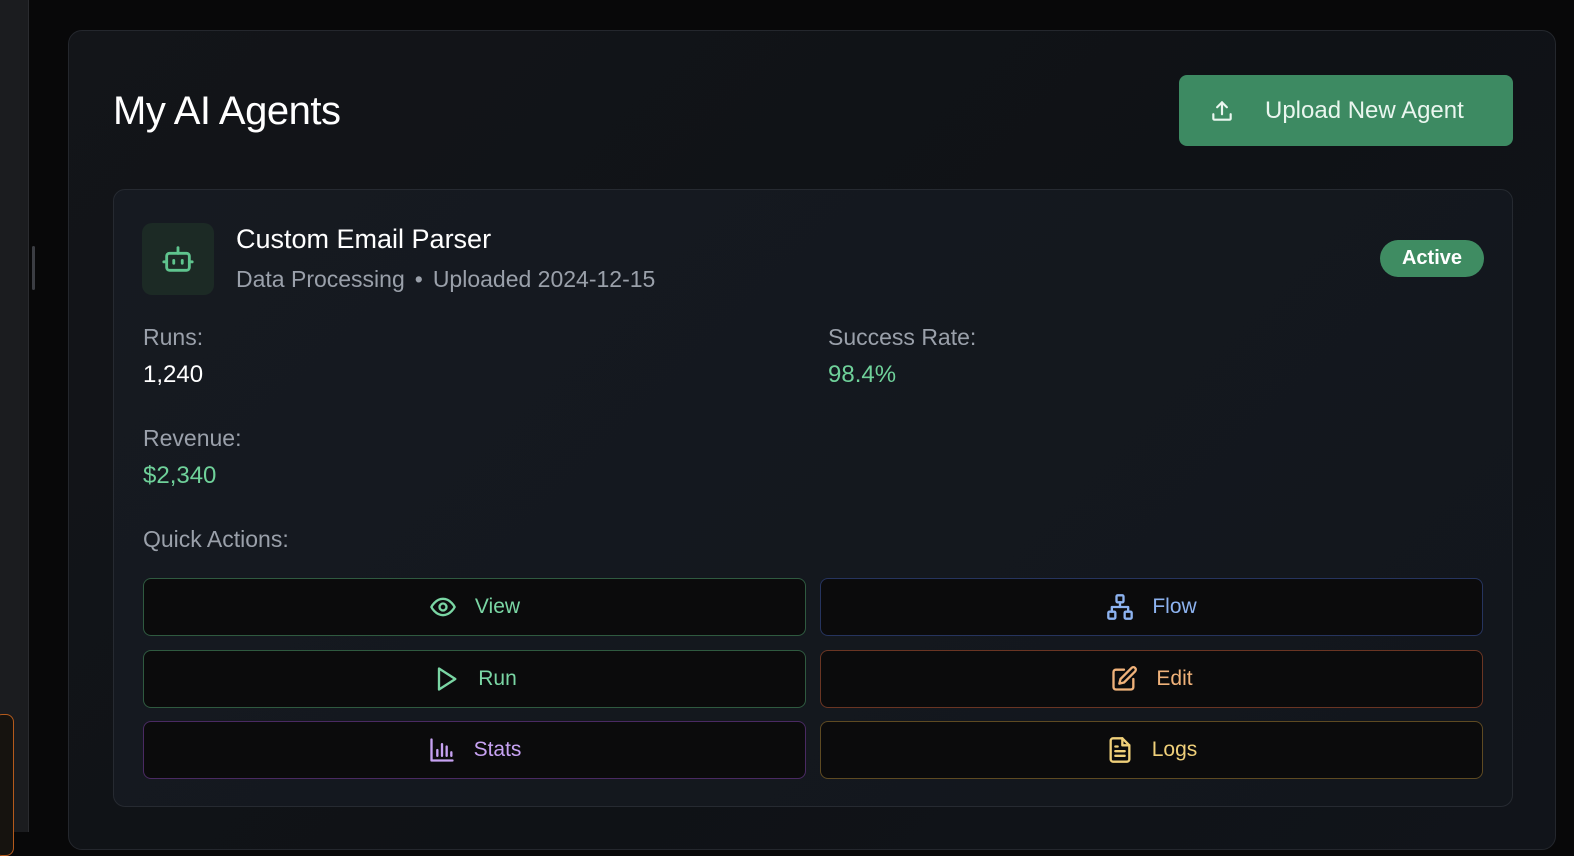 The width and height of the screenshot is (1574, 856). What do you see at coordinates (497, 606) in the screenshot?
I see `view-button-label: View` at bounding box center [497, 606].